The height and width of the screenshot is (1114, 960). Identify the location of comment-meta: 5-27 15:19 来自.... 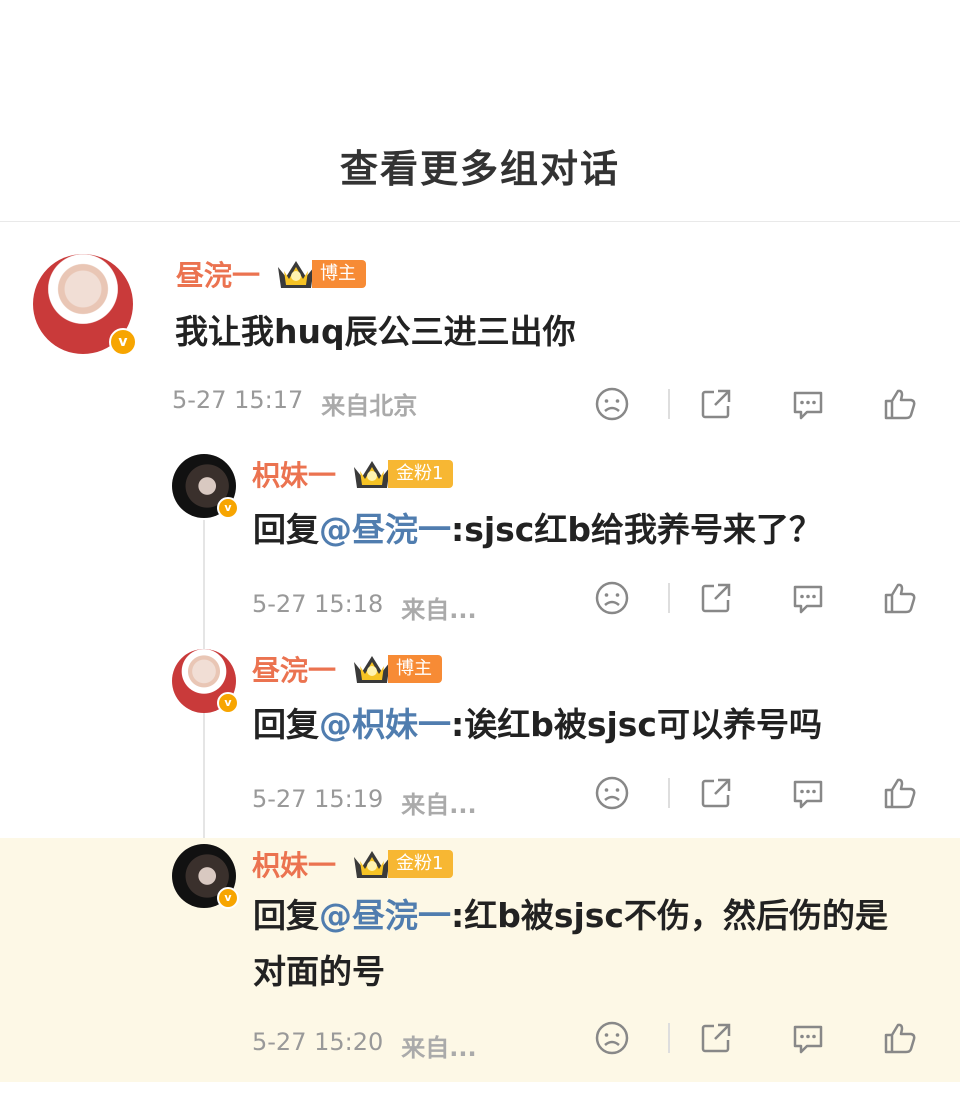
(364, 802).